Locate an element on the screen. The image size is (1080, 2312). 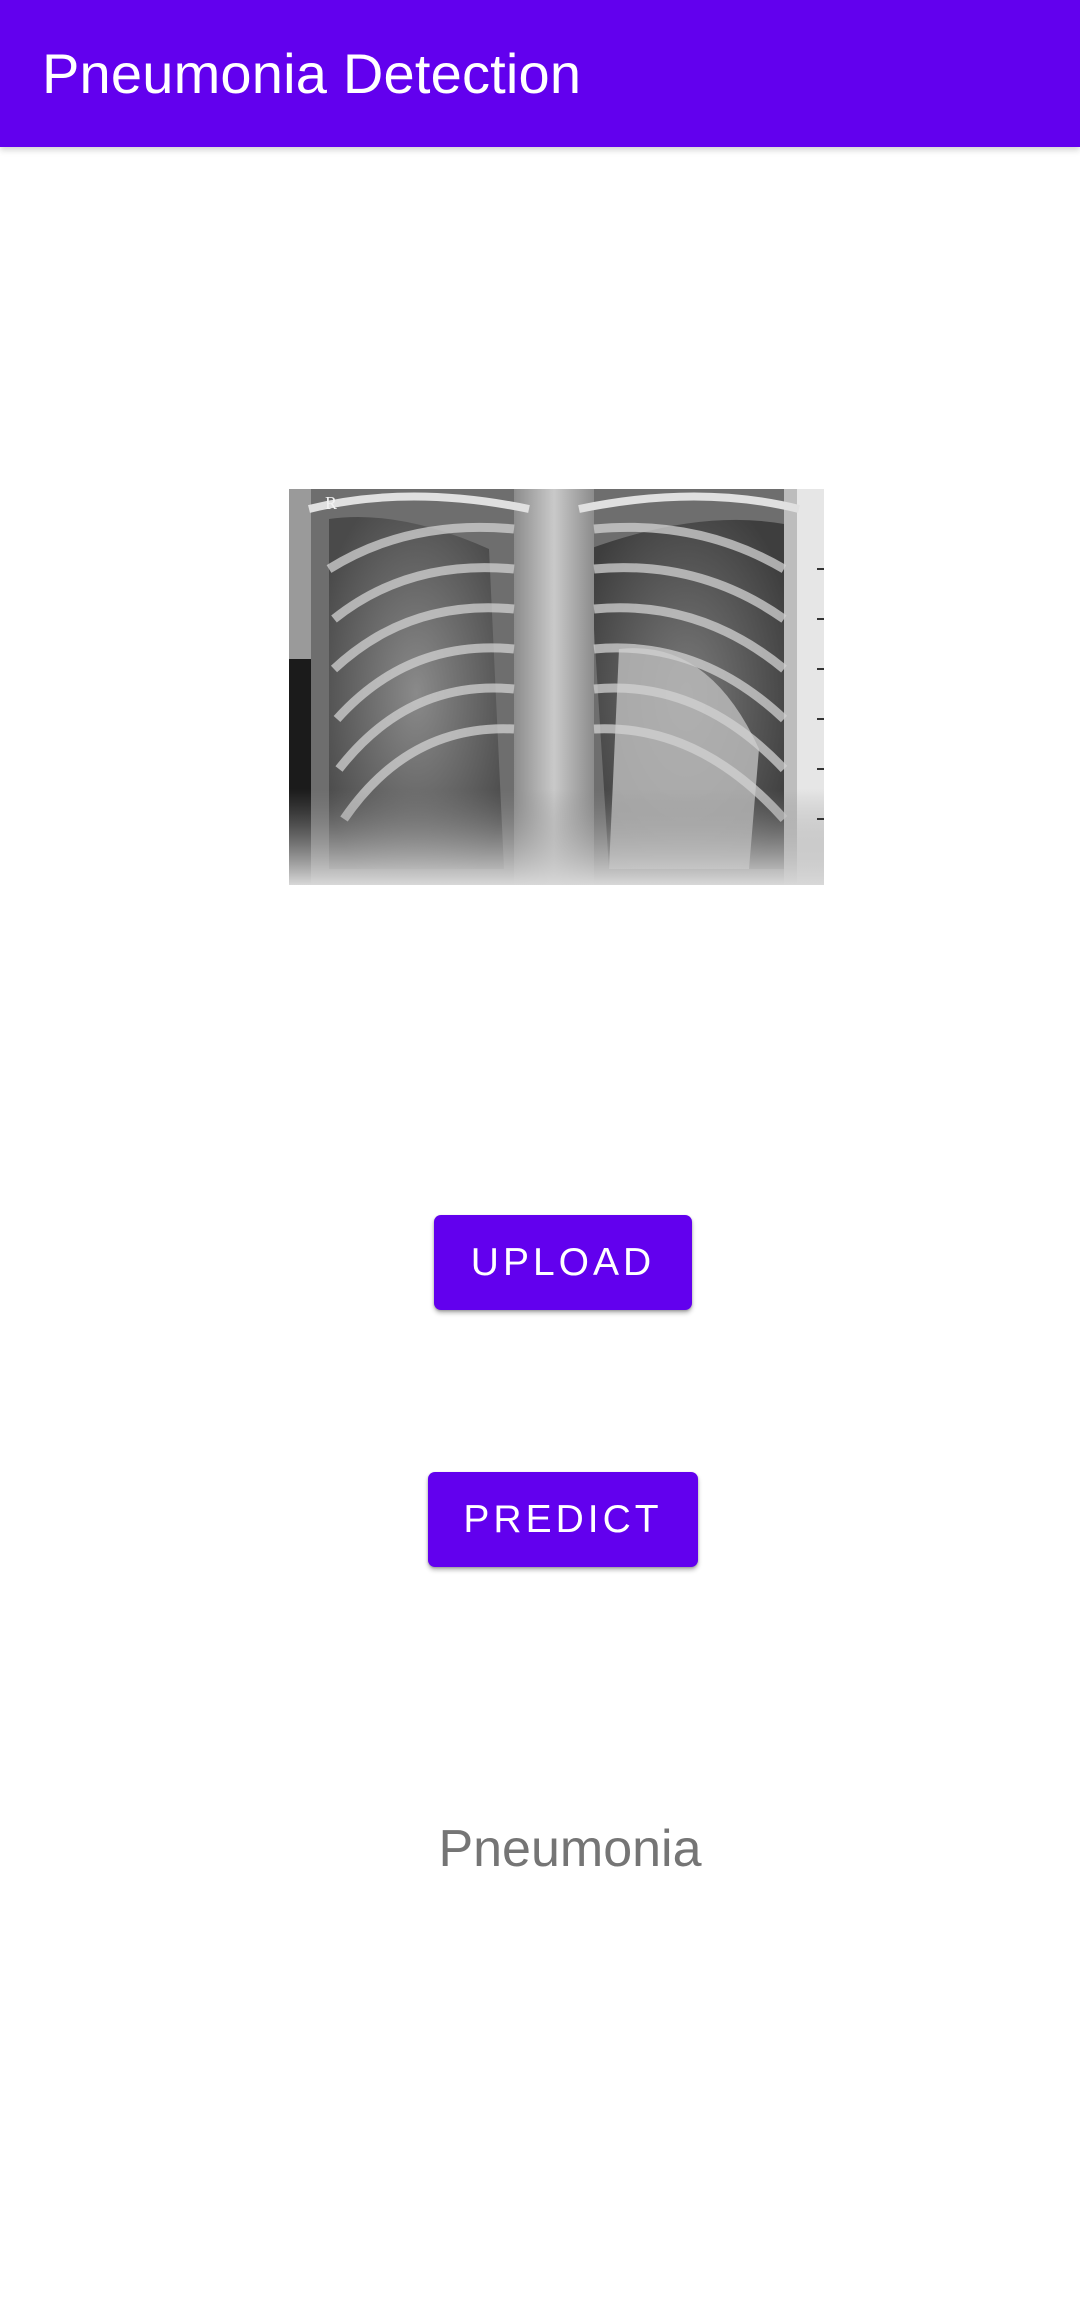
xray-marker-label: R is located at coordinates (331, 503).